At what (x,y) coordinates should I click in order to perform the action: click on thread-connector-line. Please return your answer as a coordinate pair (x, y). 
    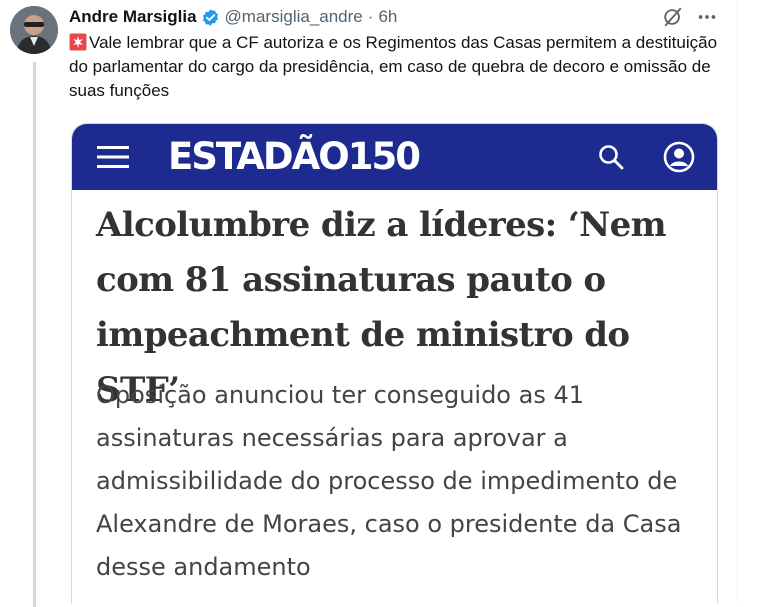
    Looking at the image, I should click on (34, 334).